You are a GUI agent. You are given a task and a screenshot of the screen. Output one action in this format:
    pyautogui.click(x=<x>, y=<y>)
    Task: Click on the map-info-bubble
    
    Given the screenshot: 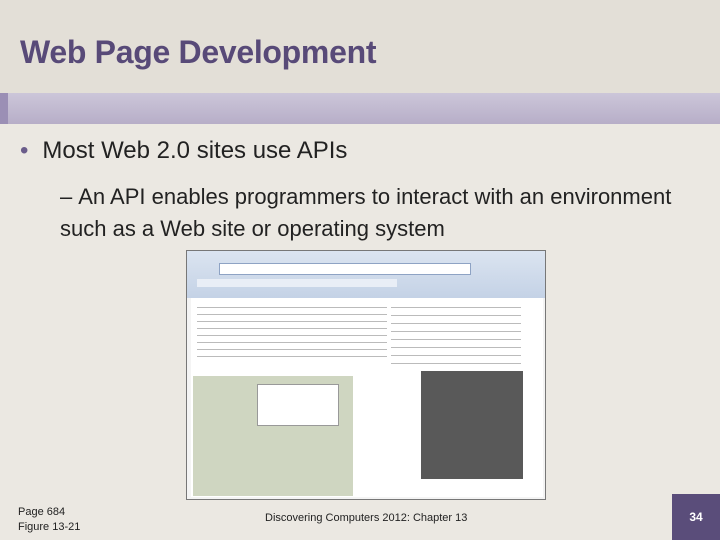 What is the action you would take?
    pyautogui.click(x=298, y=405)
    